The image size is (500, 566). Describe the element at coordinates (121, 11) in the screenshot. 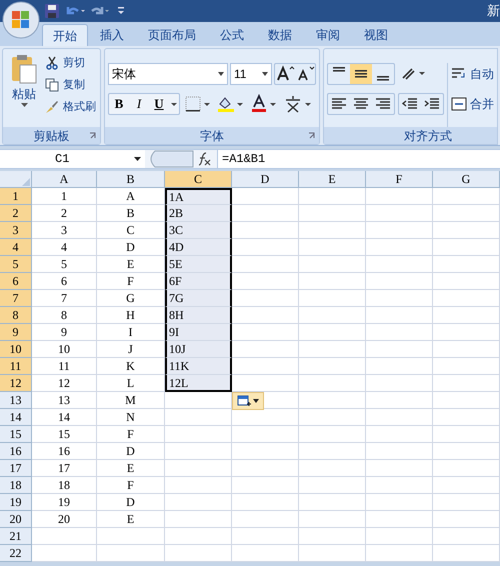

I see `dropdown-icon` at that location.